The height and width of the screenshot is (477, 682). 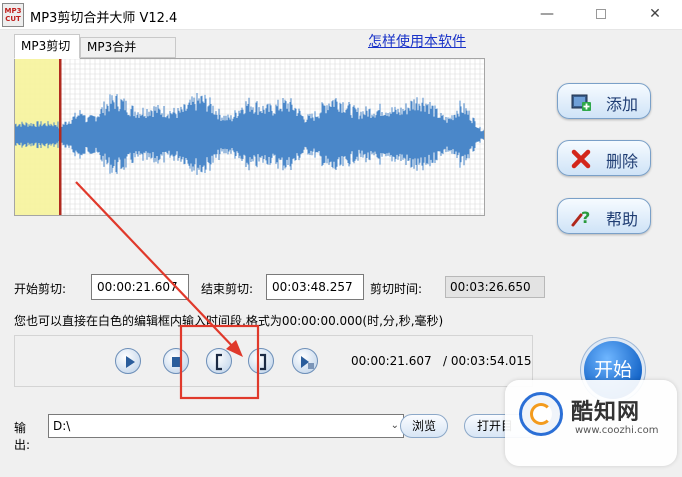 What do you see at coordinates (495, 287) in the screenshot?
I see `cut-duration-value: 00:03:26.650` at bounding box center [495, 287].